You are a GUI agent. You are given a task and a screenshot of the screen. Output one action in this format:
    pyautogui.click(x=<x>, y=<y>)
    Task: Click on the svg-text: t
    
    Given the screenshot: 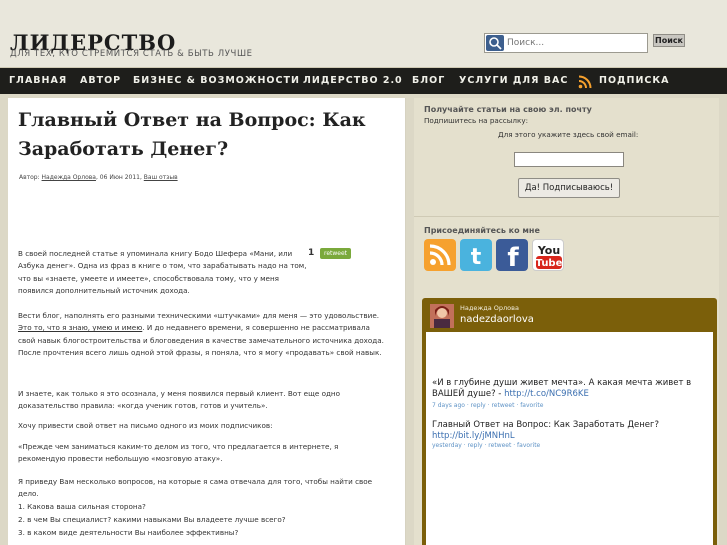 What is the action you would take?
    pyautogui.click(x=476, y=257)
    